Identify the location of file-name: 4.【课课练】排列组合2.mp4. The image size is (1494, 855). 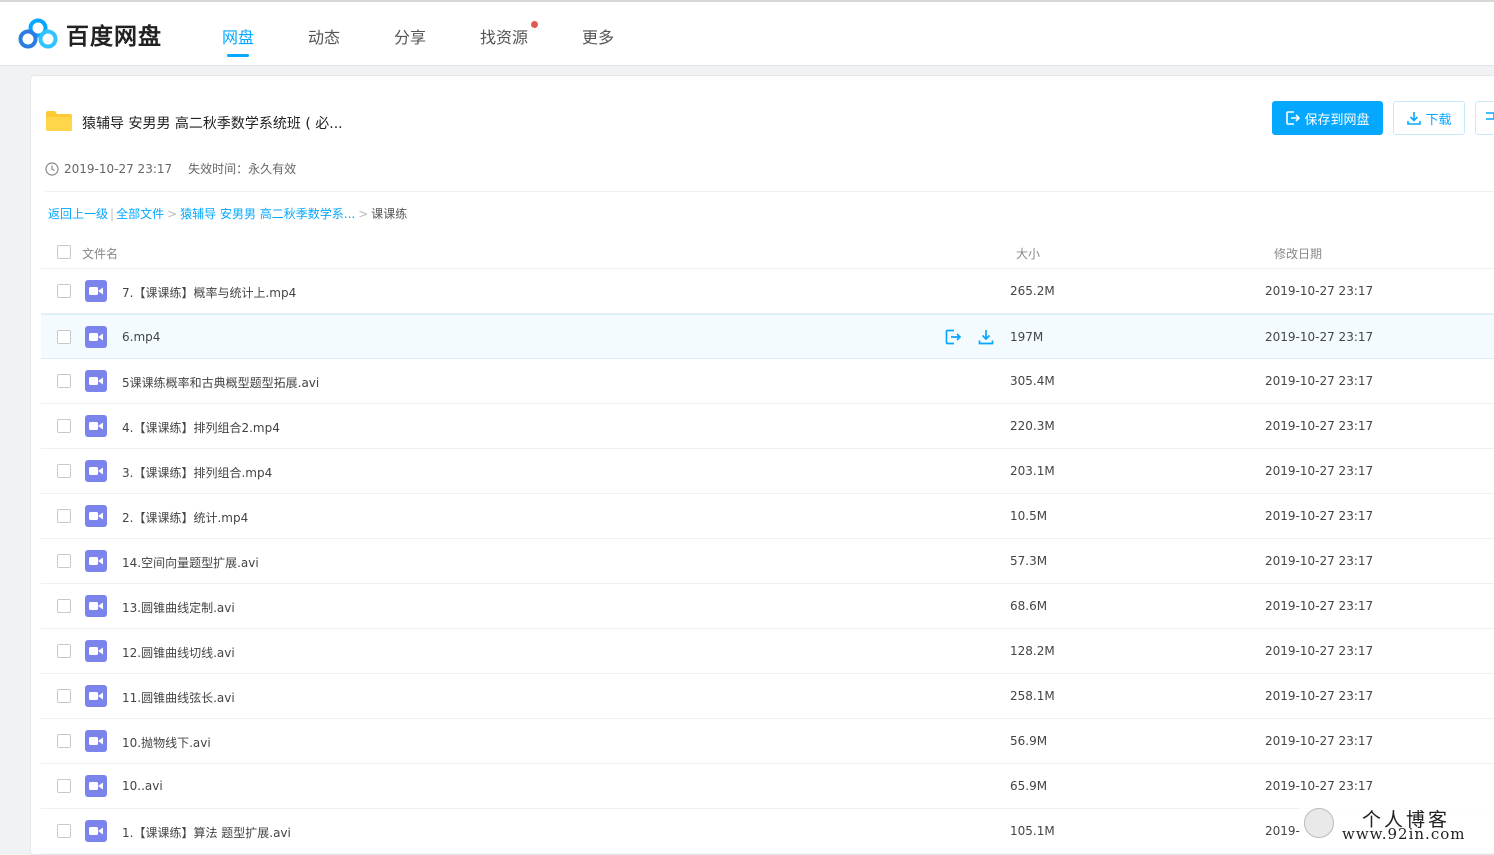
(201, 427).